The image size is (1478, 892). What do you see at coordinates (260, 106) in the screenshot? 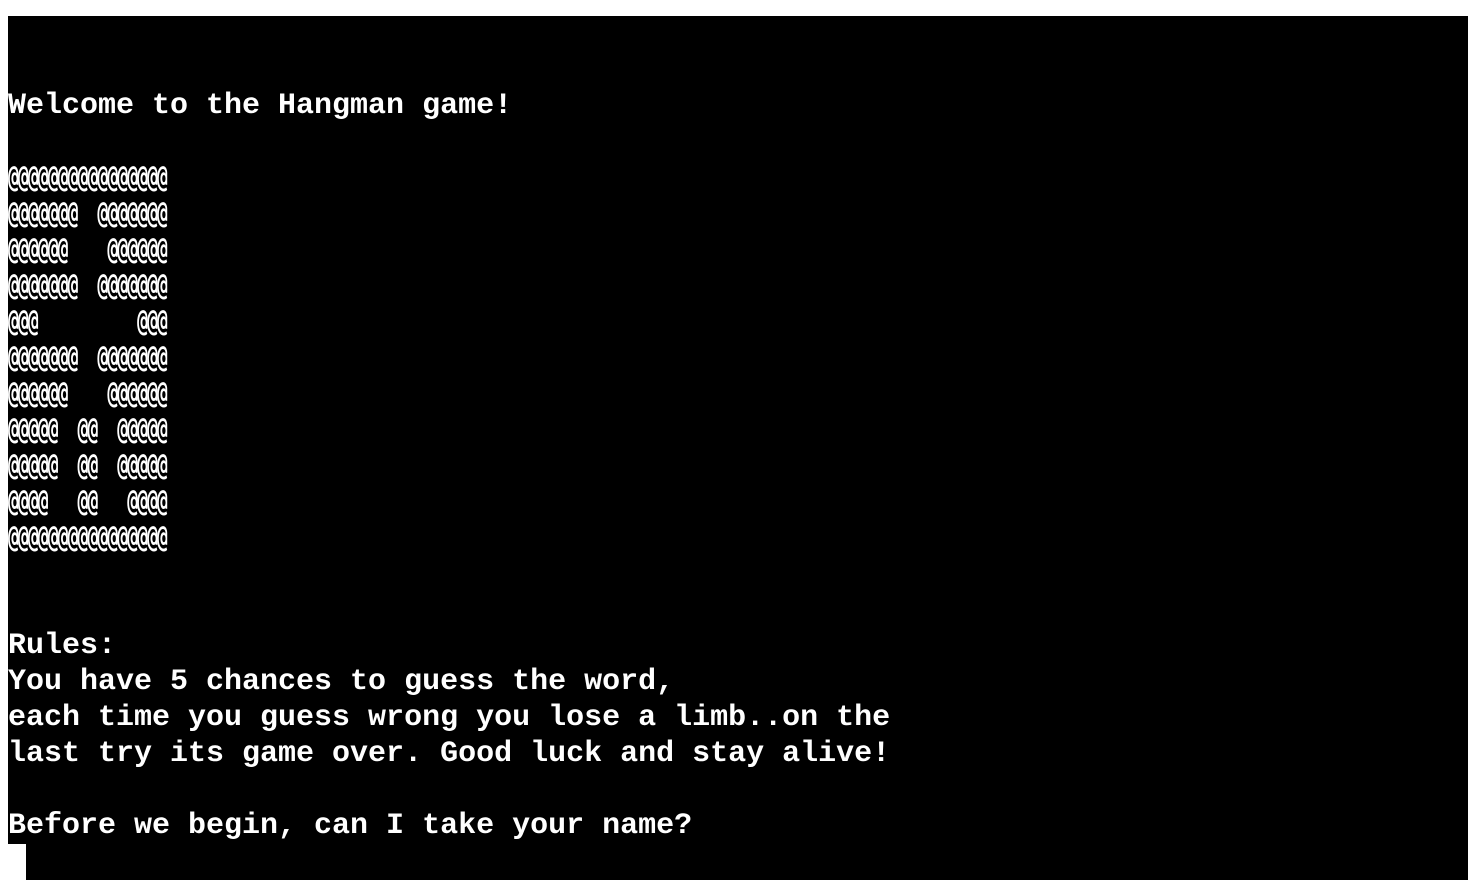
I see `welcome-text: Welcome to the Hangman game!` at bounding box center [260, 106].